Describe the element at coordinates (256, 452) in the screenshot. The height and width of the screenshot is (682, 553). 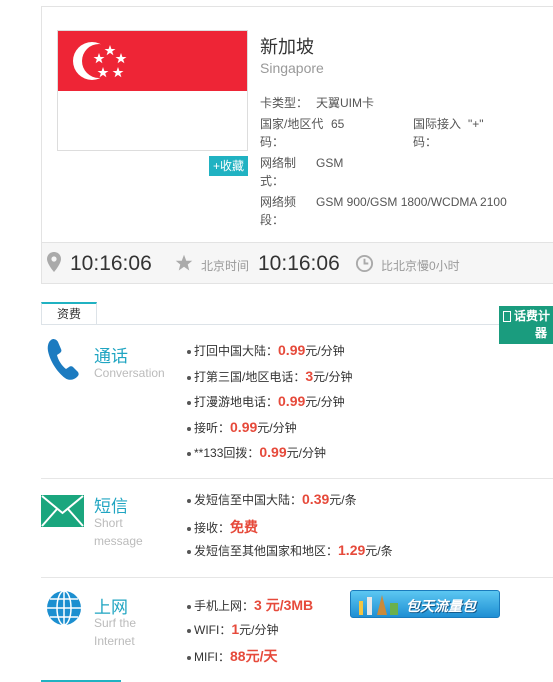
I see `fee-row: **133回拨：0.99元/分钟` at that location.